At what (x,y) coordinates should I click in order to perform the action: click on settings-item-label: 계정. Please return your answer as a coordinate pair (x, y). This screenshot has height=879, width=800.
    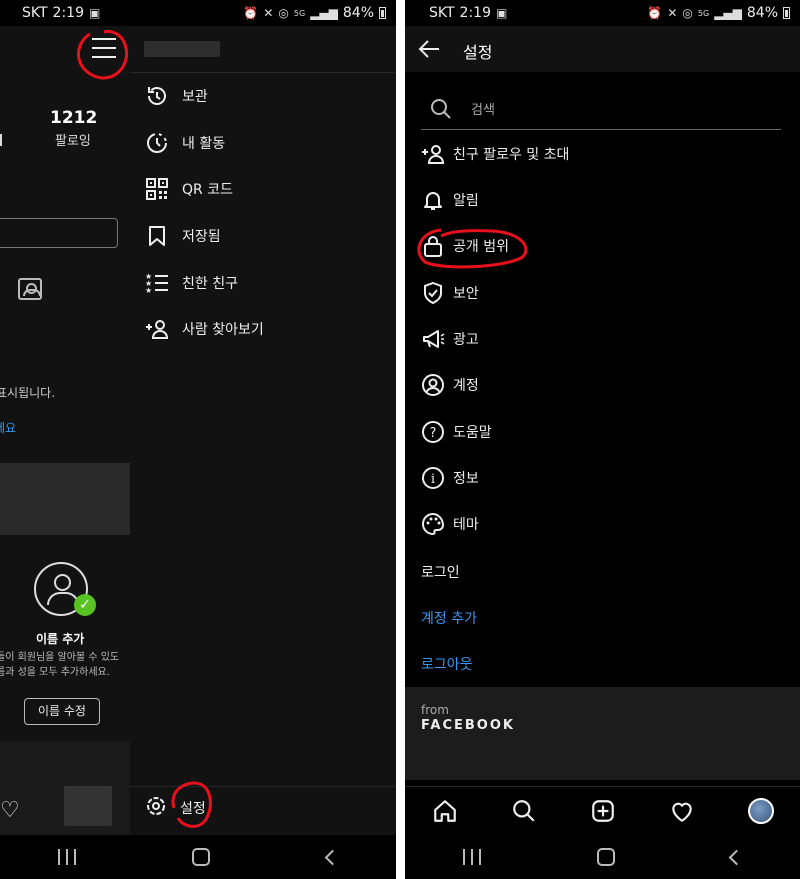
    Looking at the image, I should click on (466, 386).